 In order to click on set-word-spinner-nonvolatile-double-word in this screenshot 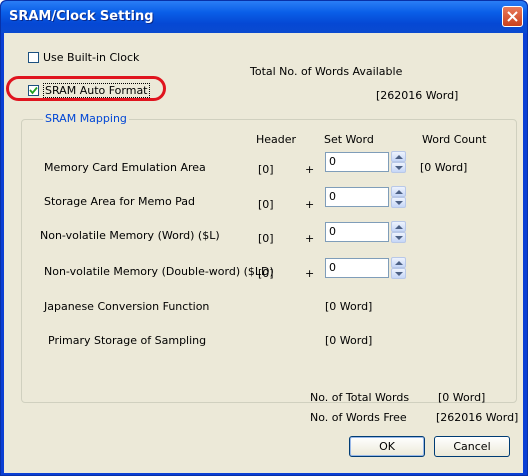, I will do `click(398, 268)`.